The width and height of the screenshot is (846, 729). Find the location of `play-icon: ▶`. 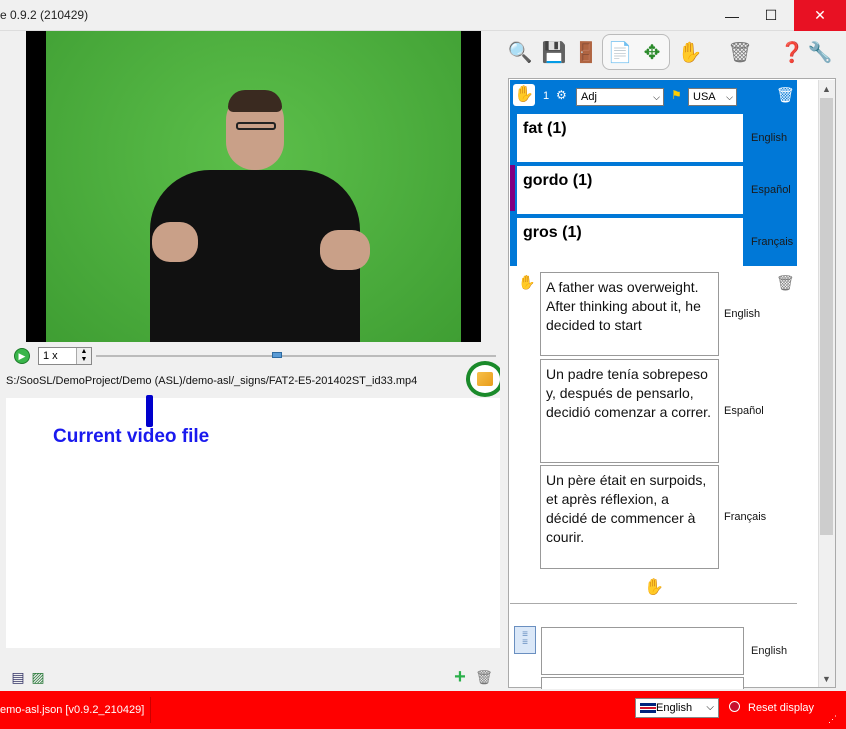

play-icon: ▶ is located at coordinates (22, 356).